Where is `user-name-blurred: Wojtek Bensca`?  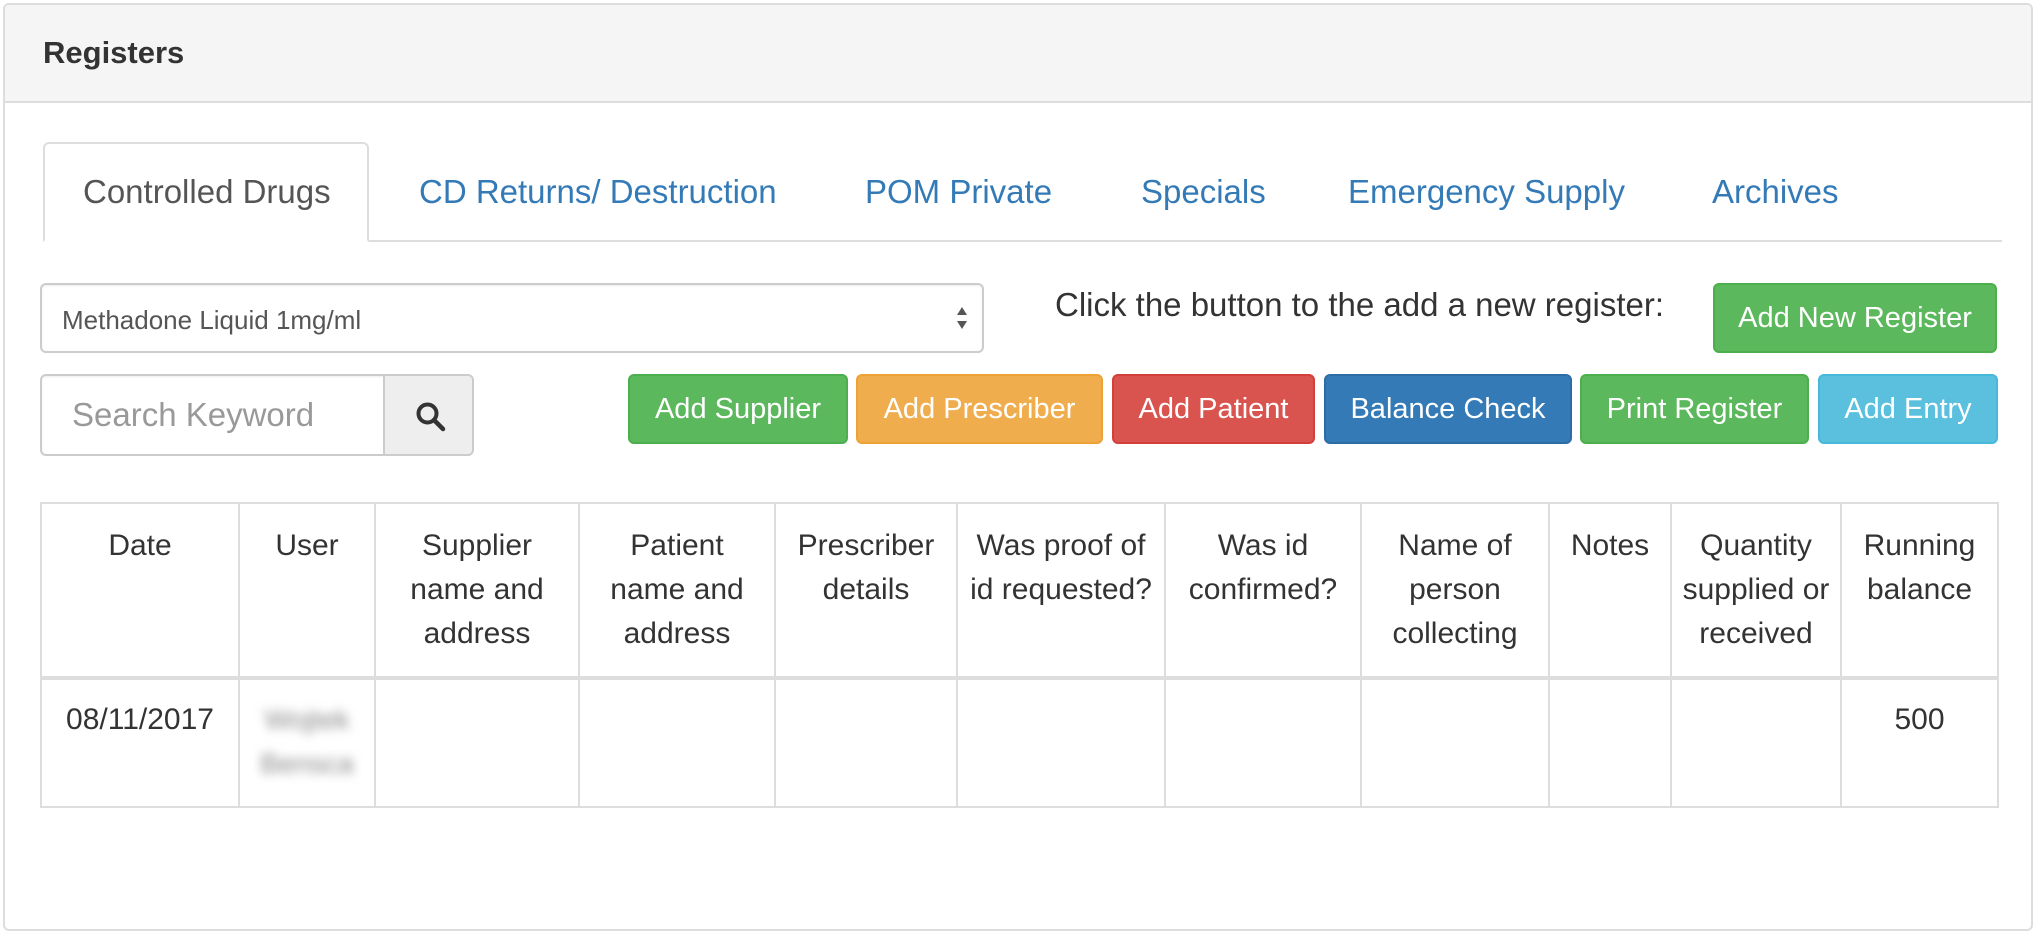 user-name-blurred: Wojtek Bensca is located at coordinates (307, 741).